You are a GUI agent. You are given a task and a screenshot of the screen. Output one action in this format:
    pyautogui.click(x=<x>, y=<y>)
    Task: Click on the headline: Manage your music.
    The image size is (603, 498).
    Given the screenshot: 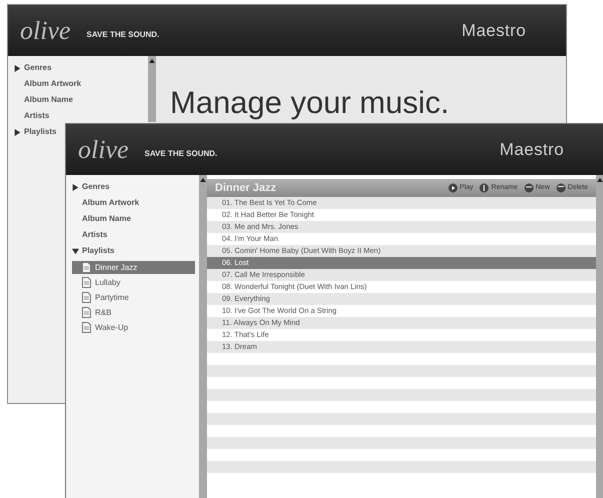 What is the action you would take?
    pyautogui.click(x=310, y=102)
    